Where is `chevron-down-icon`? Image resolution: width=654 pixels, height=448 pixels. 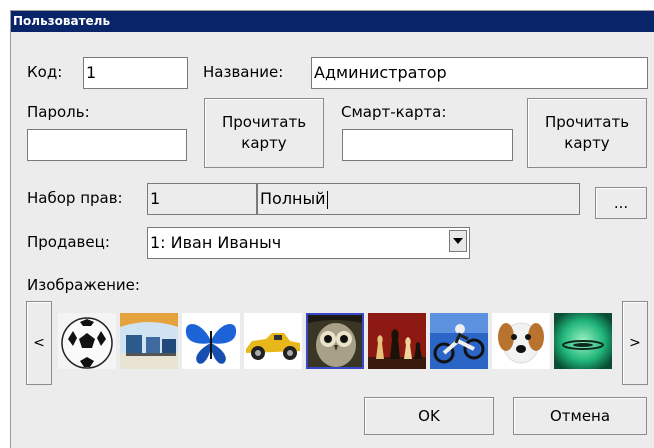
chevron-down-icon is located at coordinates (458, 241).